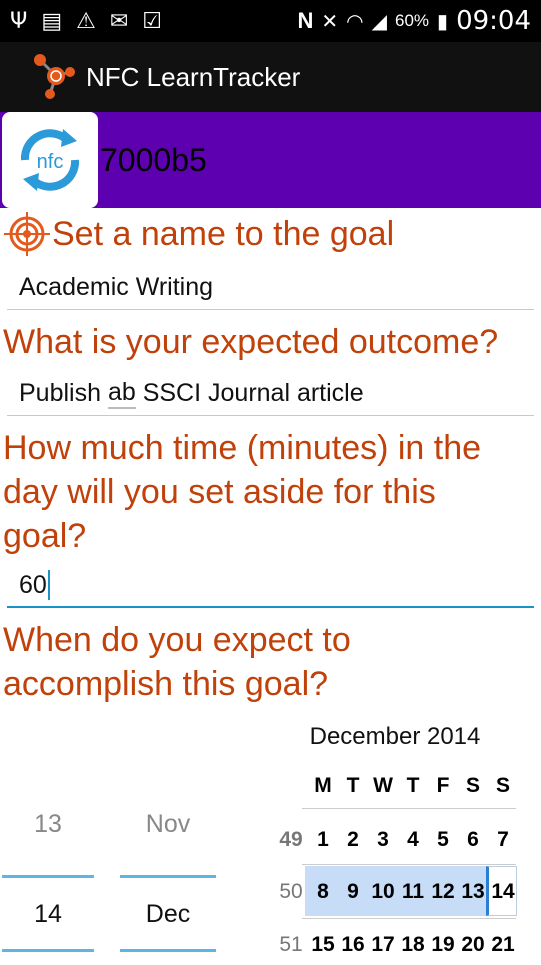 Image resolution: width=541 pixels, height=965 pixels. Describe the element at coordinates (443, 840) in the screenshot. I see `calendar-day: 5` at that location.